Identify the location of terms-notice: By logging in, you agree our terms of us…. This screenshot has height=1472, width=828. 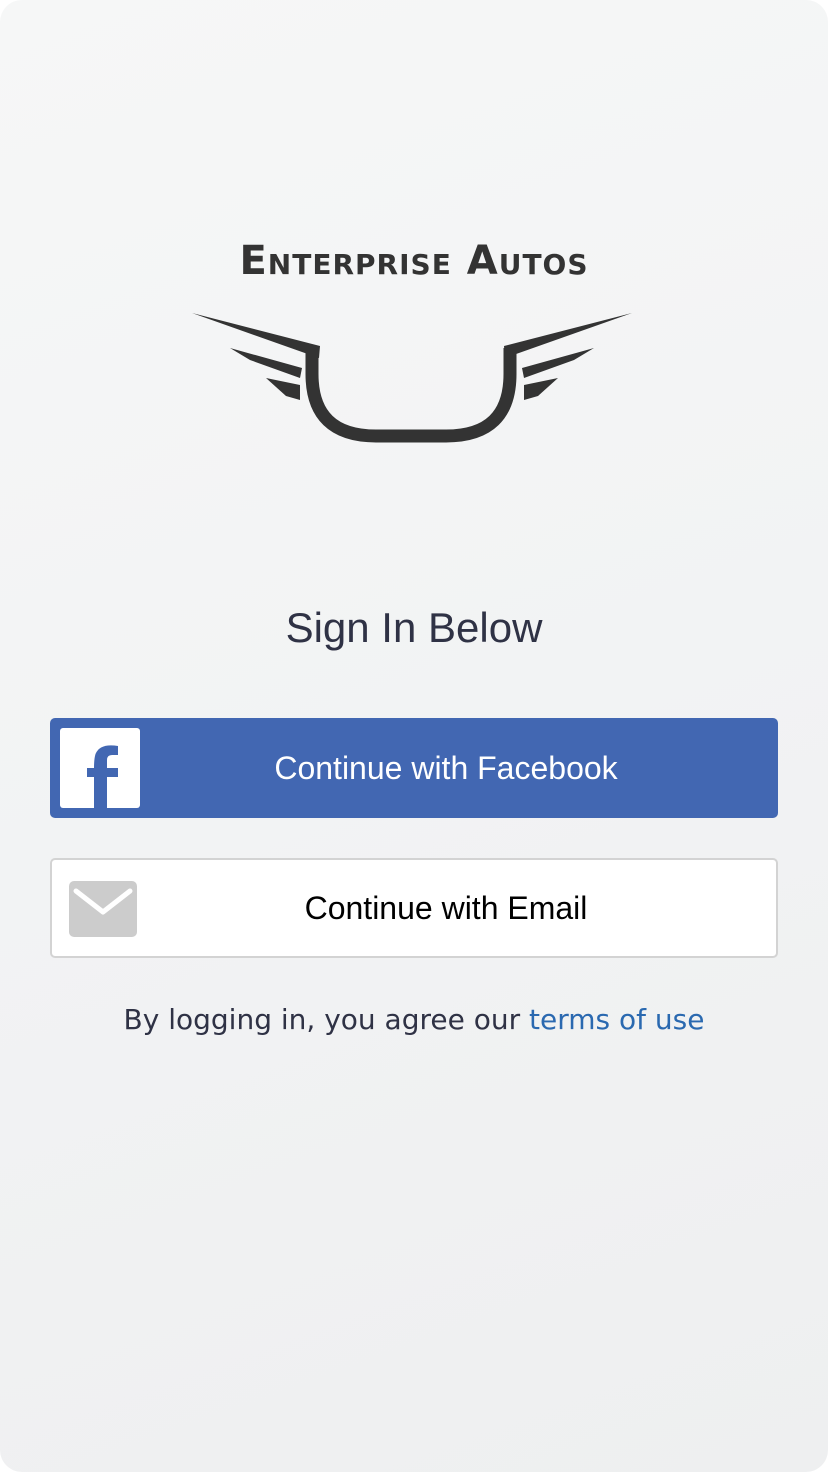
(414, 1020).